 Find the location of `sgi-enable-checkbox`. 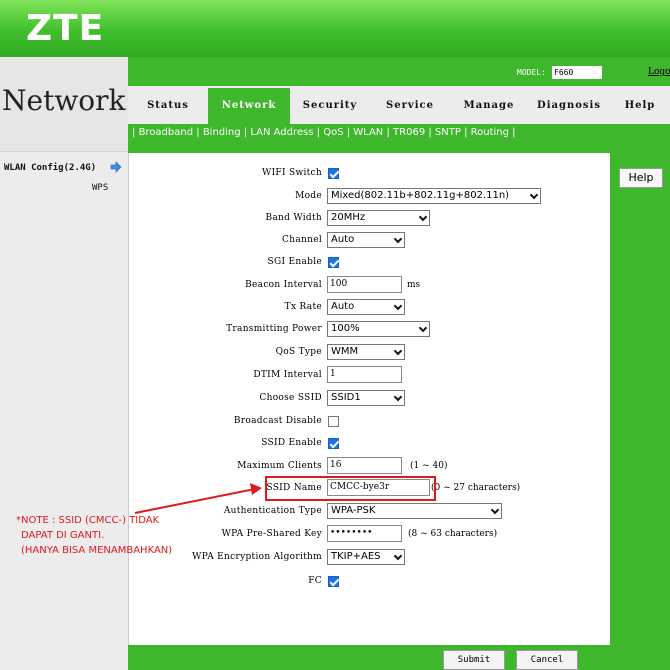

sgi-enable-checkbox is located at coordinates (333, 262).